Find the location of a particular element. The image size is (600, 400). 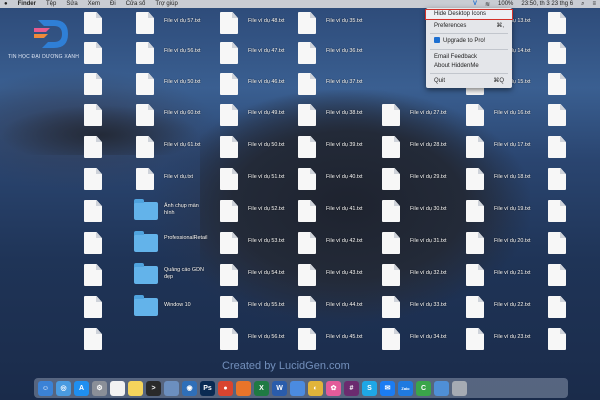

wifi-icon: ≋ is located at coordinates (487, 4).